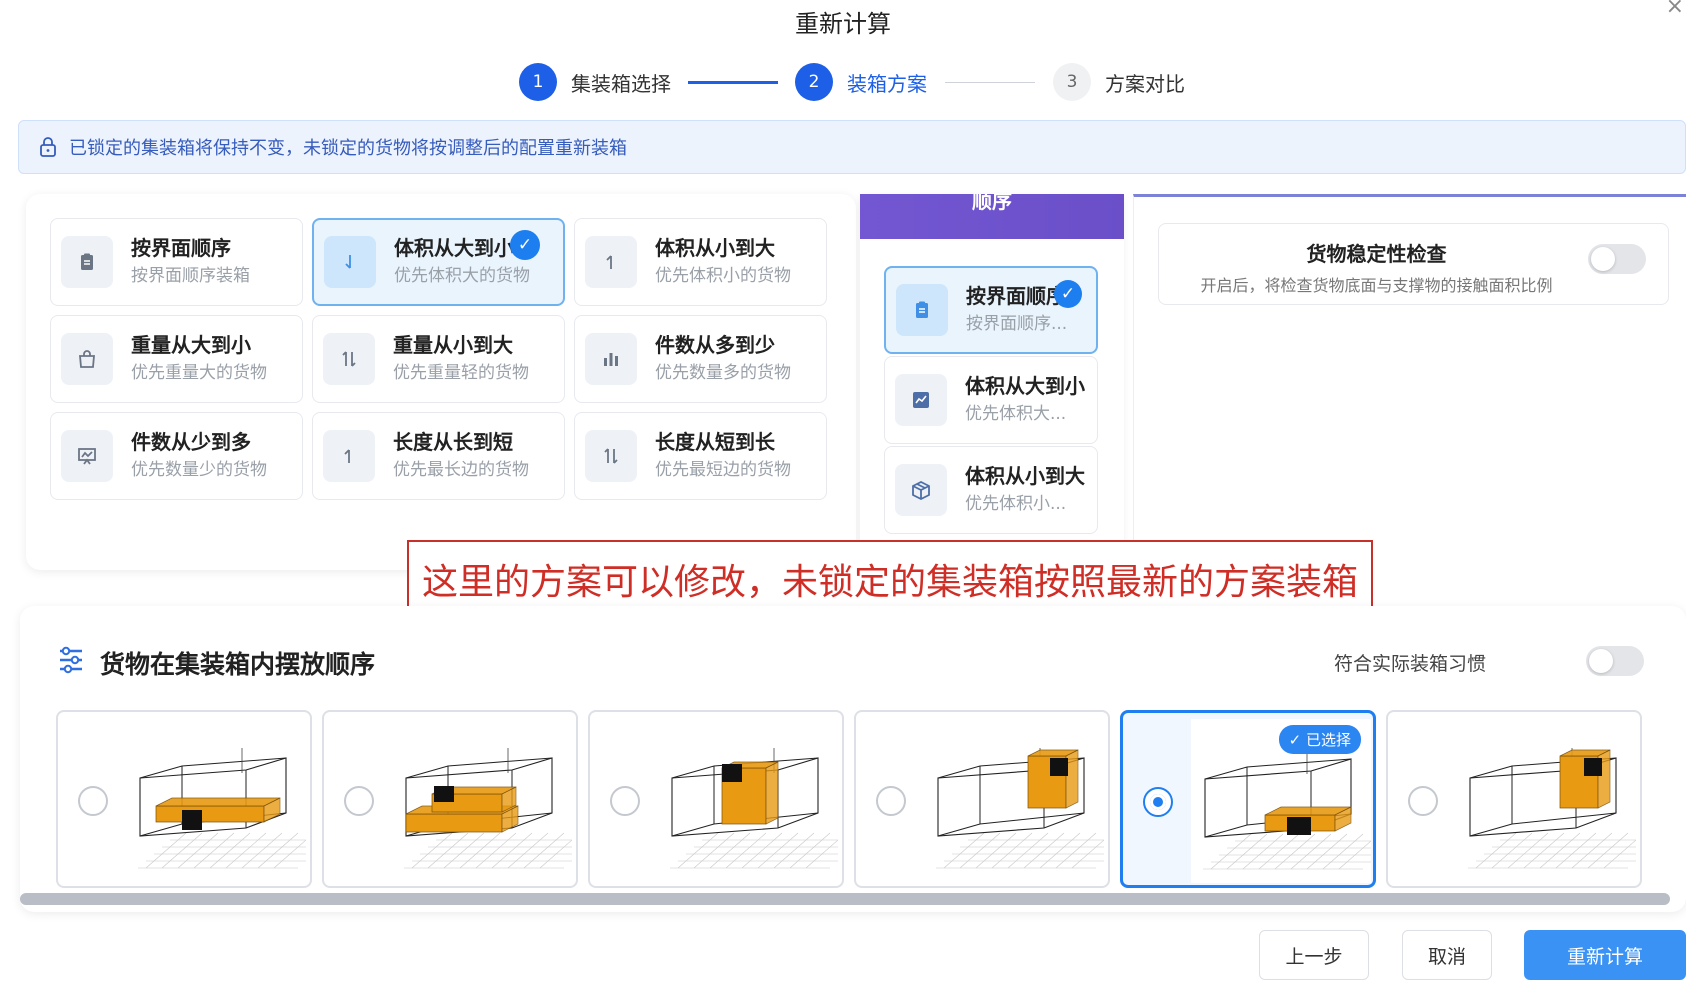 The height and width of the screenshot is (983, 1686). Describe the element at coordinates (453, 345) in the screenshot. I see `sort-option-title: 重量从小到大` at that location.